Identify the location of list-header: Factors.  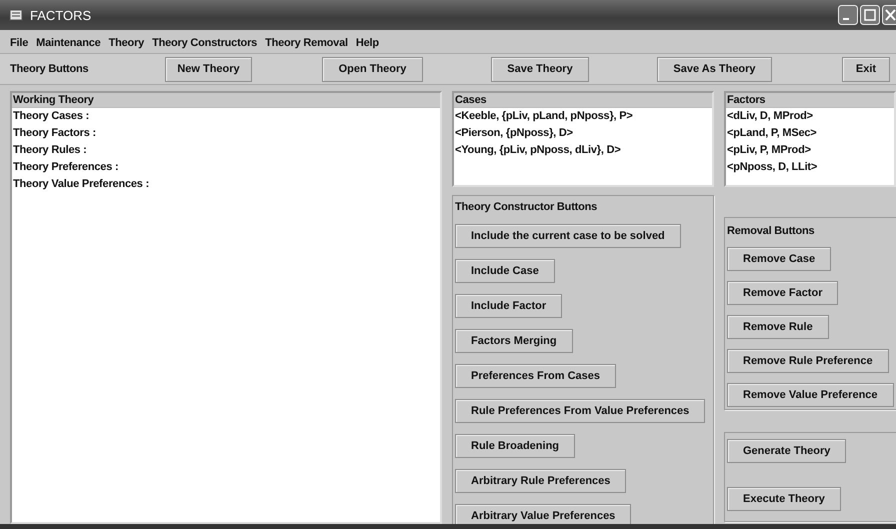
(810, 100).